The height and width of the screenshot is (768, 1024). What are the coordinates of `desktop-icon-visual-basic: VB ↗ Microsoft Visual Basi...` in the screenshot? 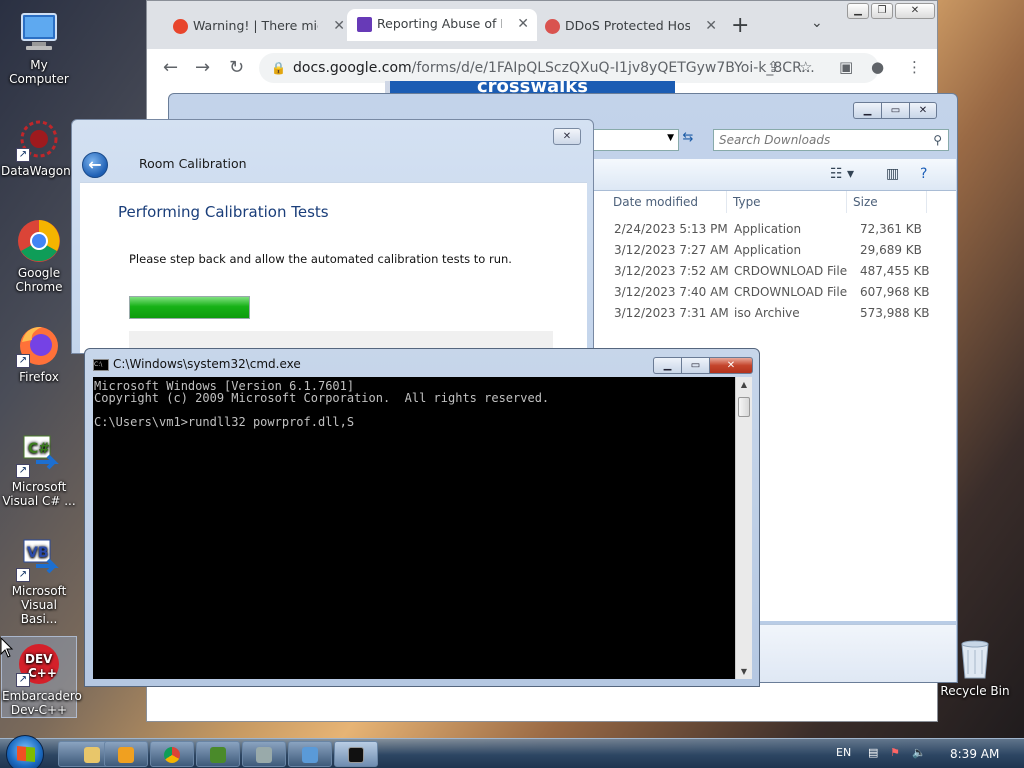 It's located at (39, 581).